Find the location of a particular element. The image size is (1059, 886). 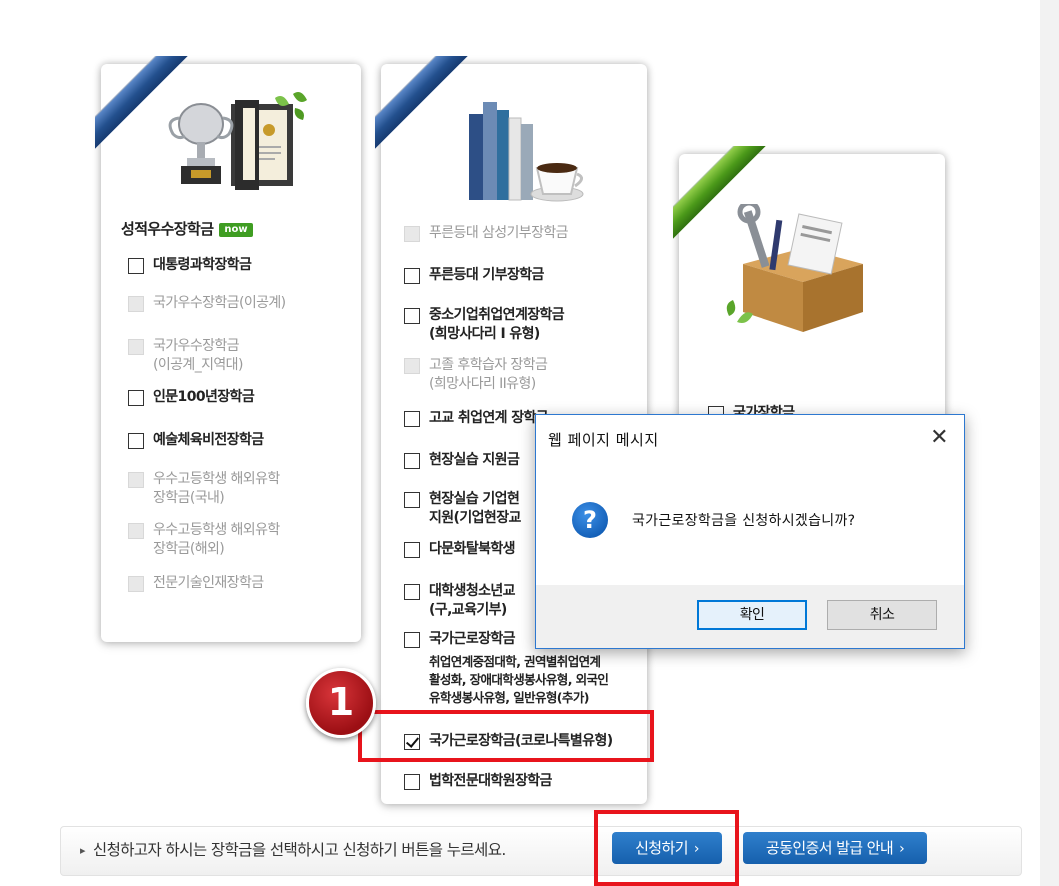

checkbox-label: 전문기술인재장학금 is located at coordinates (208, 583).